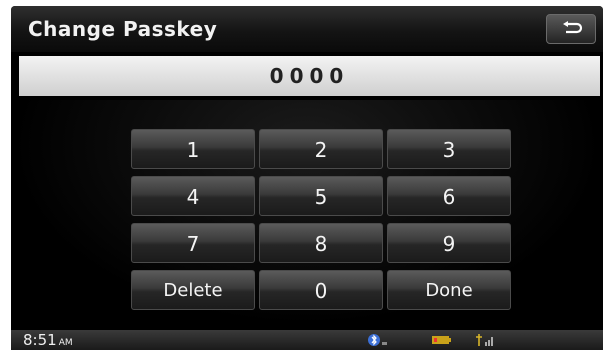 This screenshot has width=609, height=350. I want to click on key-8: 8, so click(321, 243).